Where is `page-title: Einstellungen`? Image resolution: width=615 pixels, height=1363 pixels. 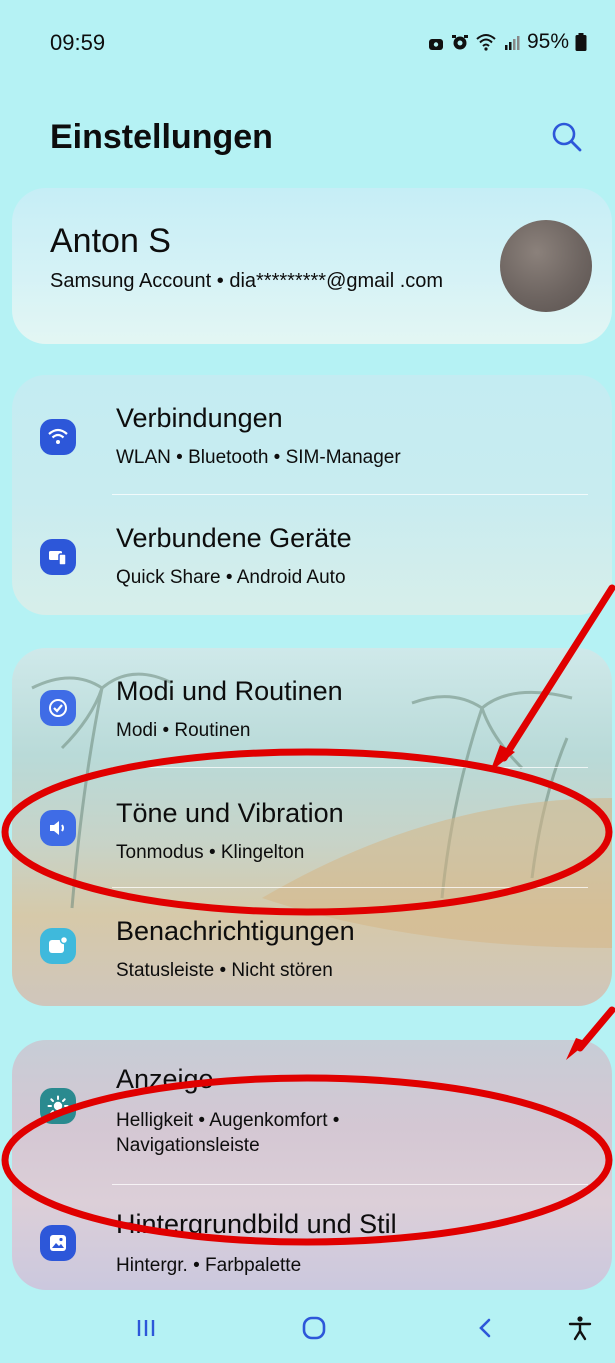
page-title: Einstellungen is located at coordinates (161, 137).